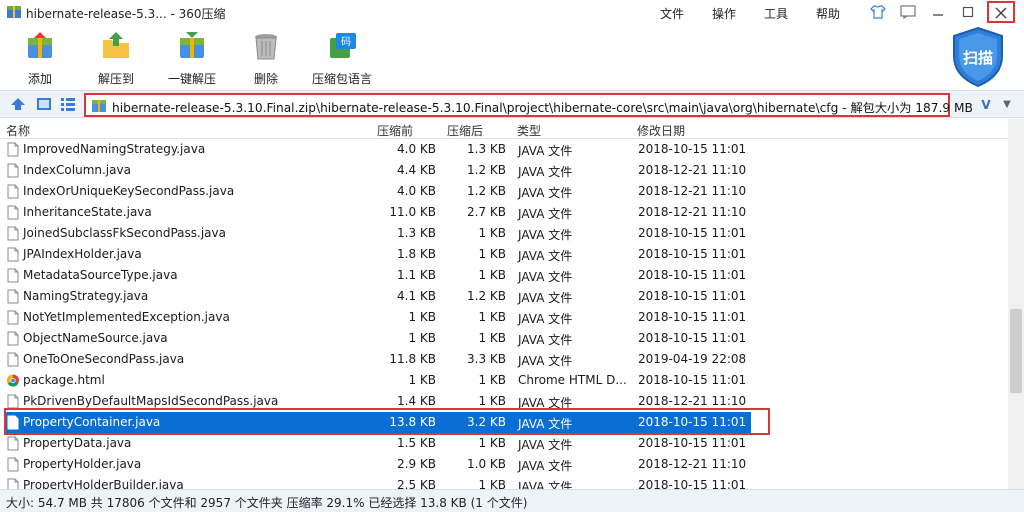 The image size is (1024, 512). What do you see at coordinates (938, 12) in the screenshot?
I see `minimize-icon` at bounding box center [938, 12].